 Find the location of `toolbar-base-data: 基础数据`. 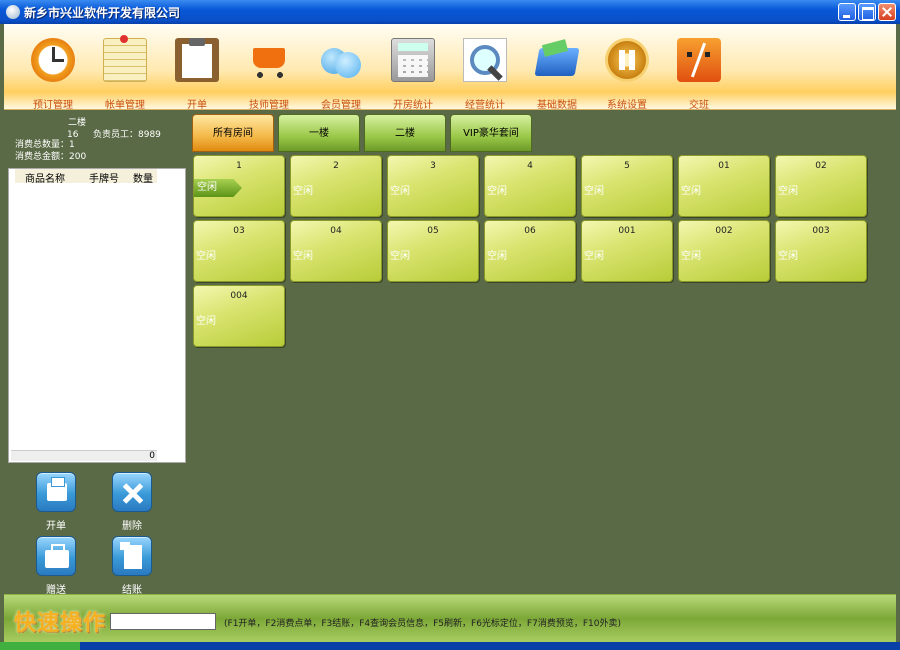

toolbar-base-data: 基础数据 is located at coordinates (557, 72).